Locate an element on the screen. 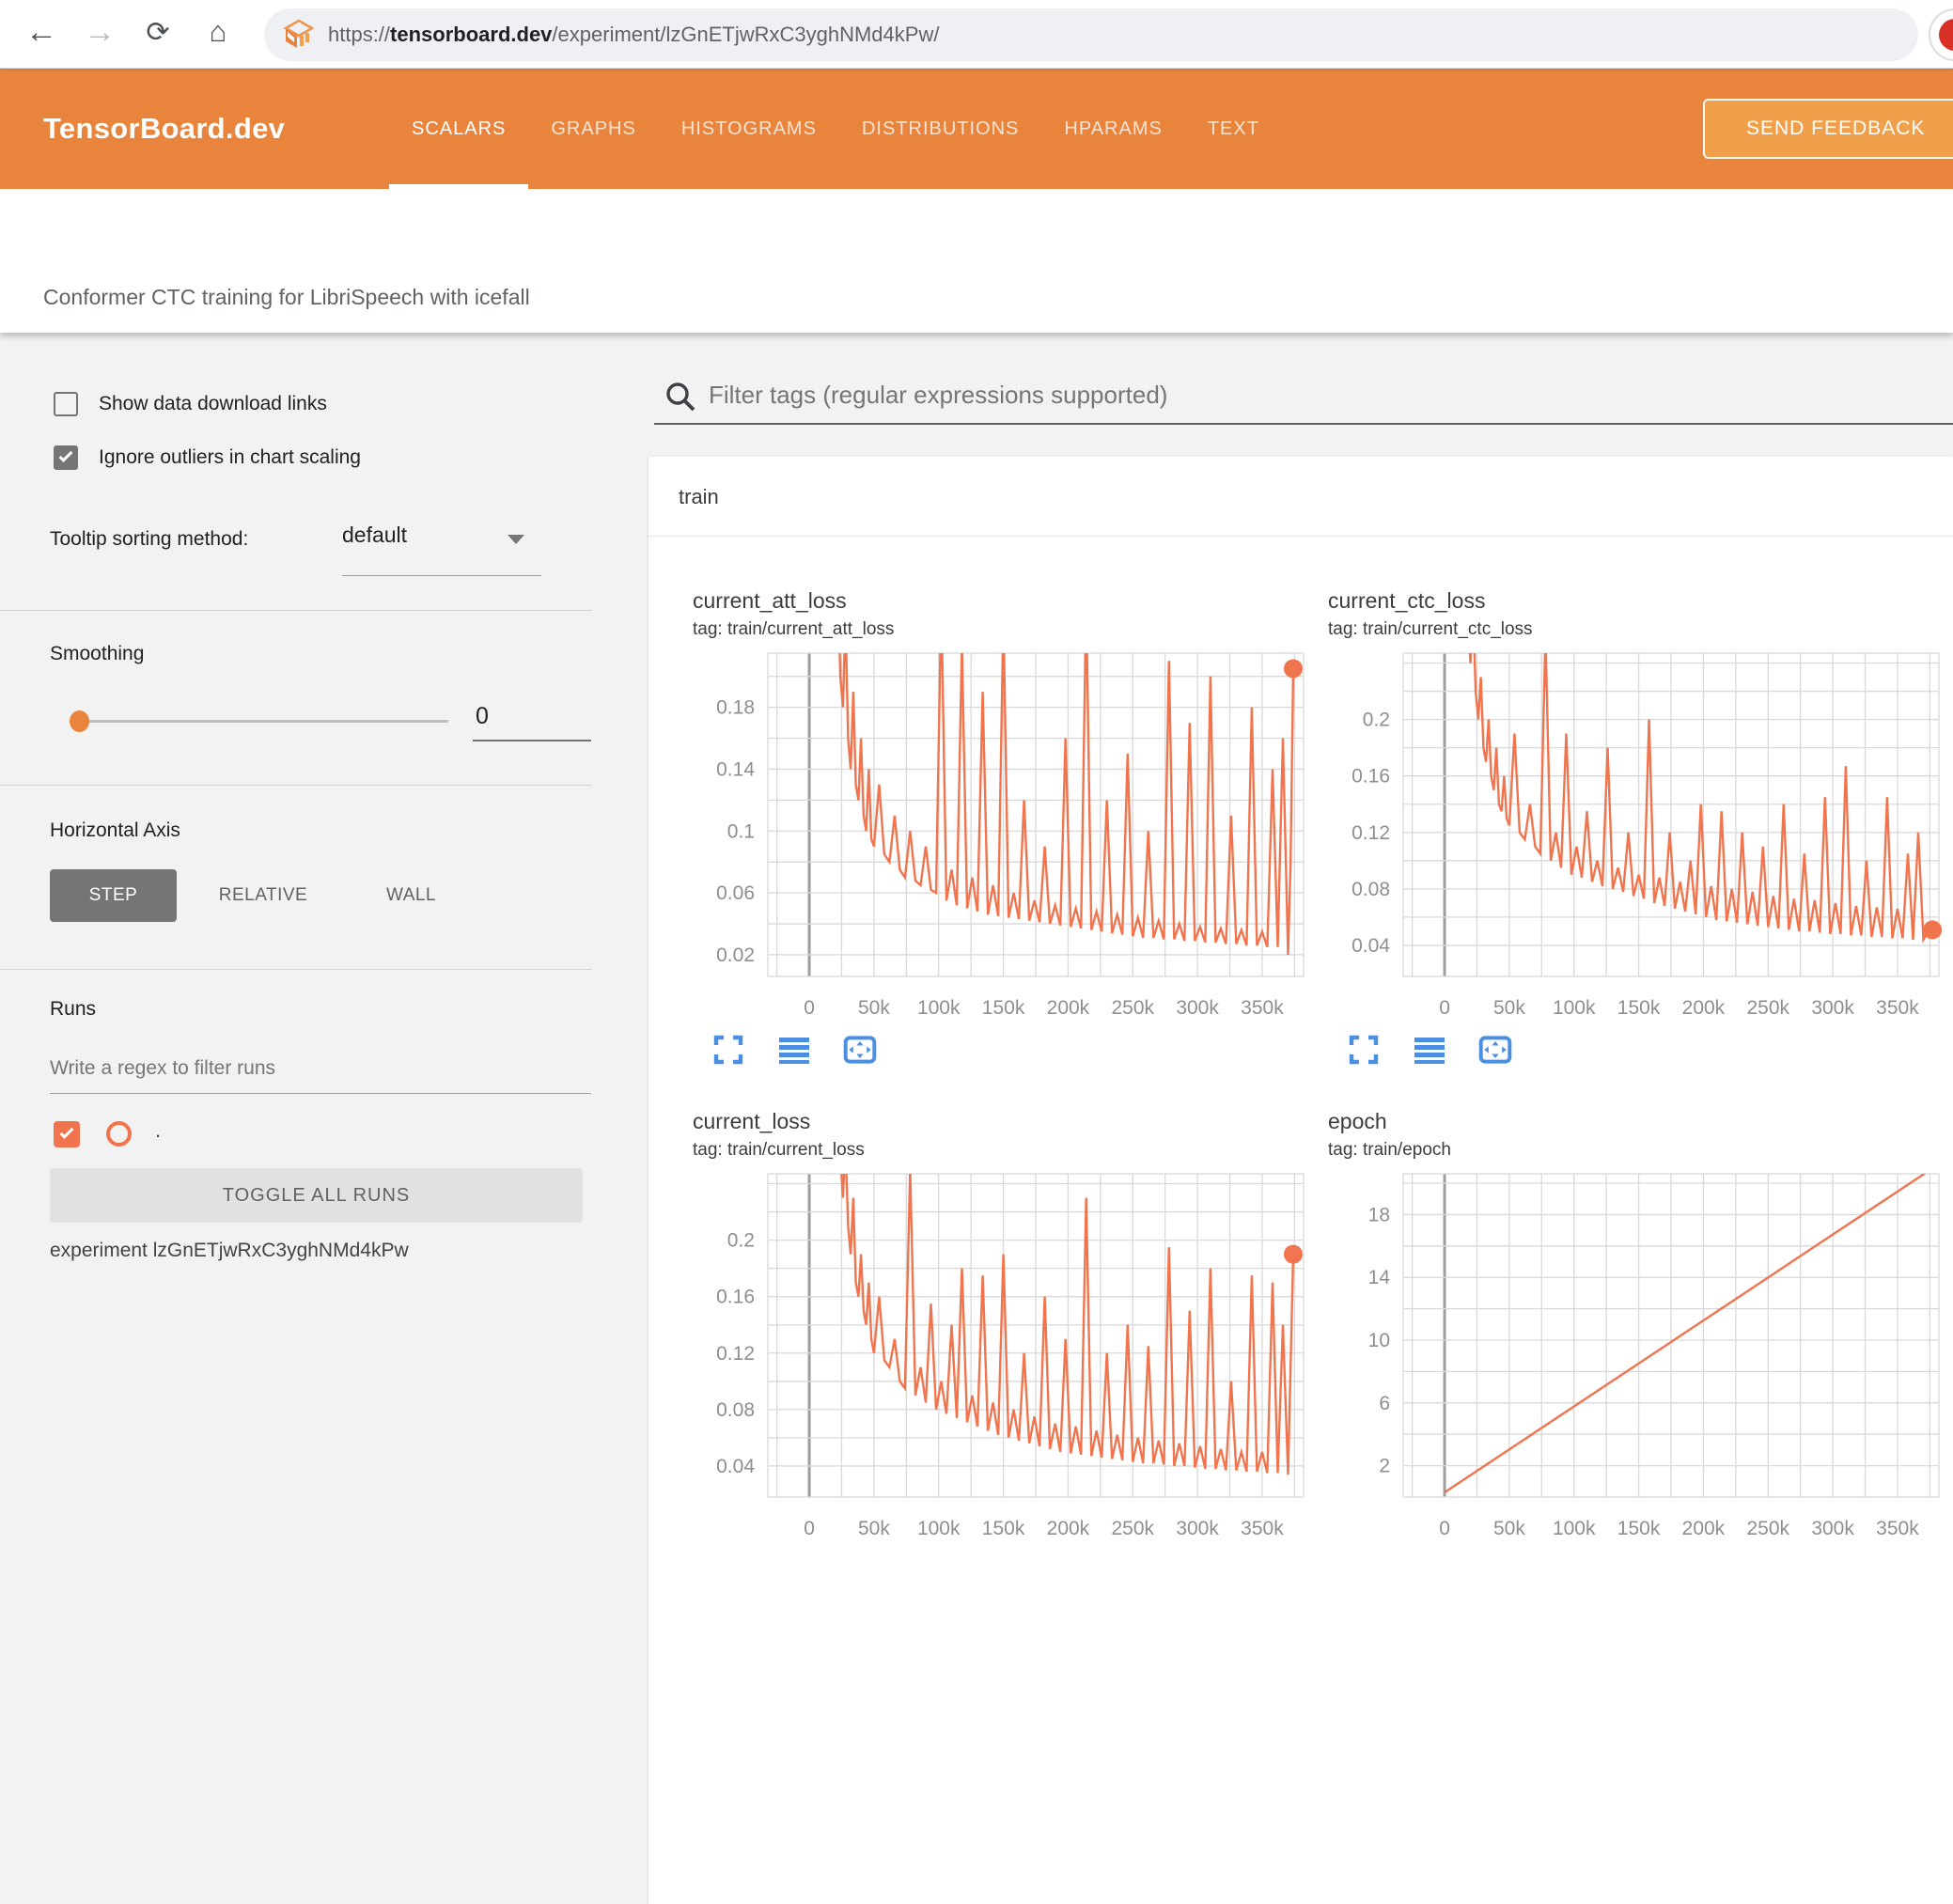  tab-hparams: HPARAMS is located at coordinates (1112, 129).